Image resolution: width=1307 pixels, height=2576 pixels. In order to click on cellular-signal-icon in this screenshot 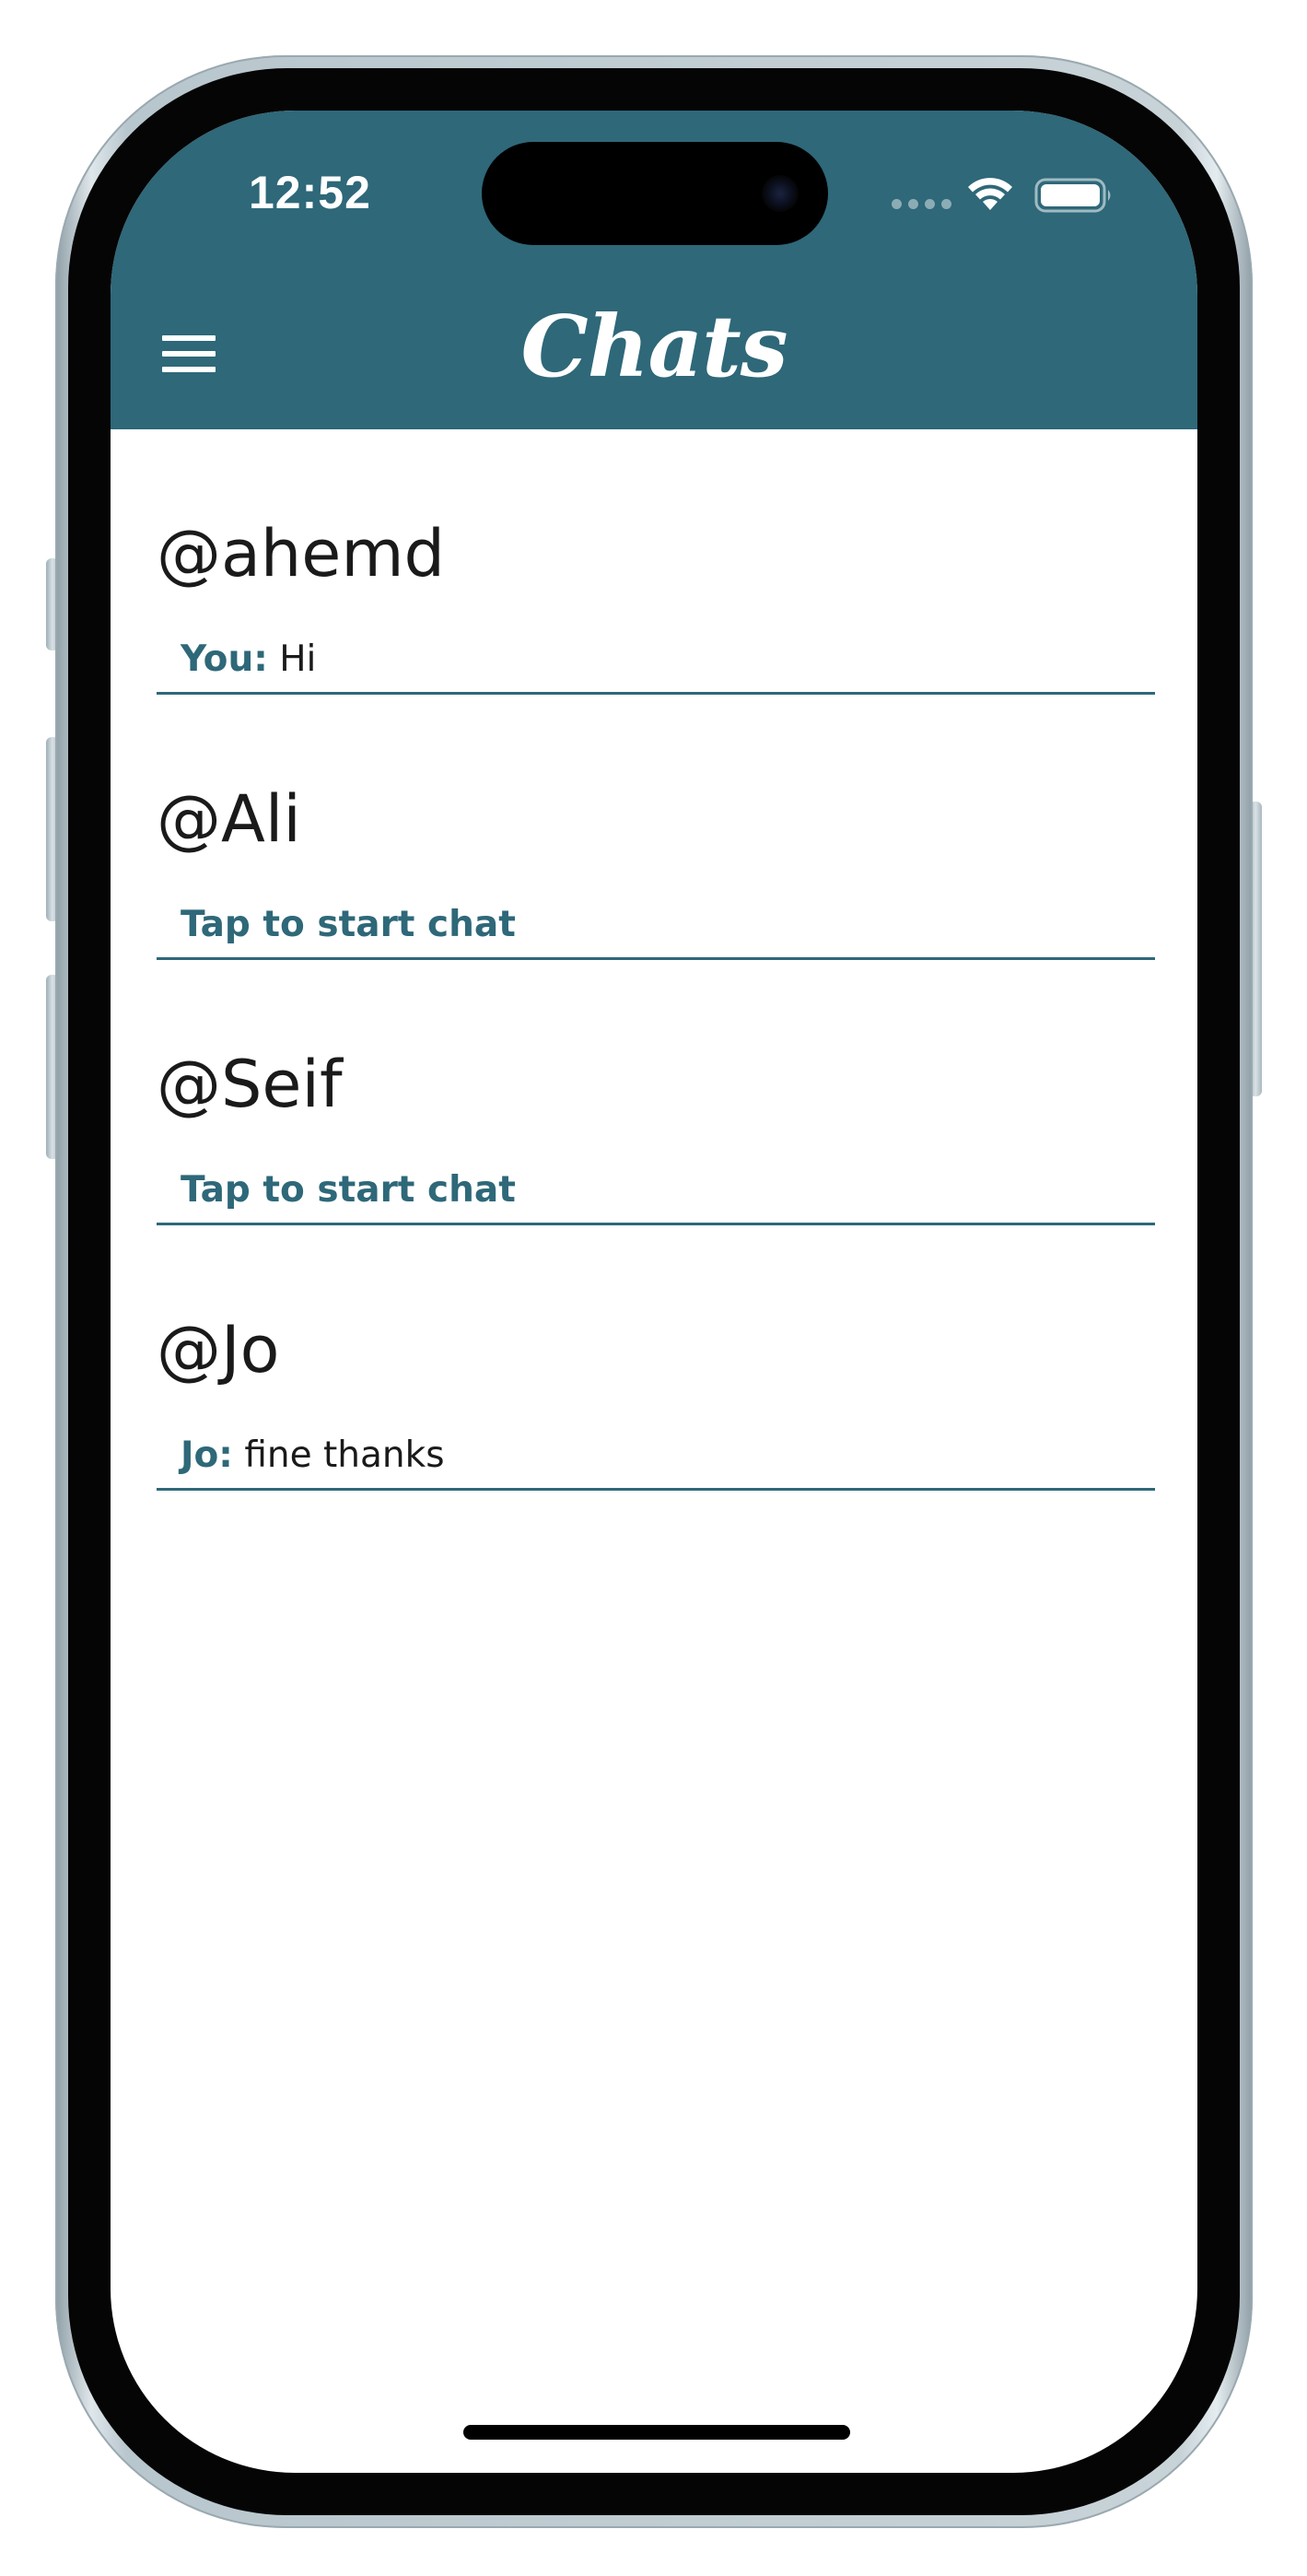, I will do `click(922, 204)`.